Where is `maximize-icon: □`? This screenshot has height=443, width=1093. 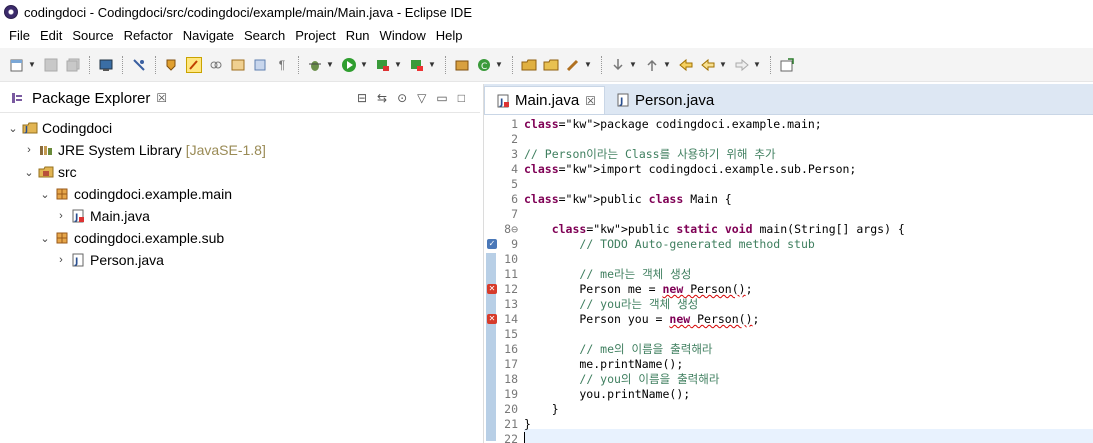
maximize-icon: □ is located at coordinates (461, 98).